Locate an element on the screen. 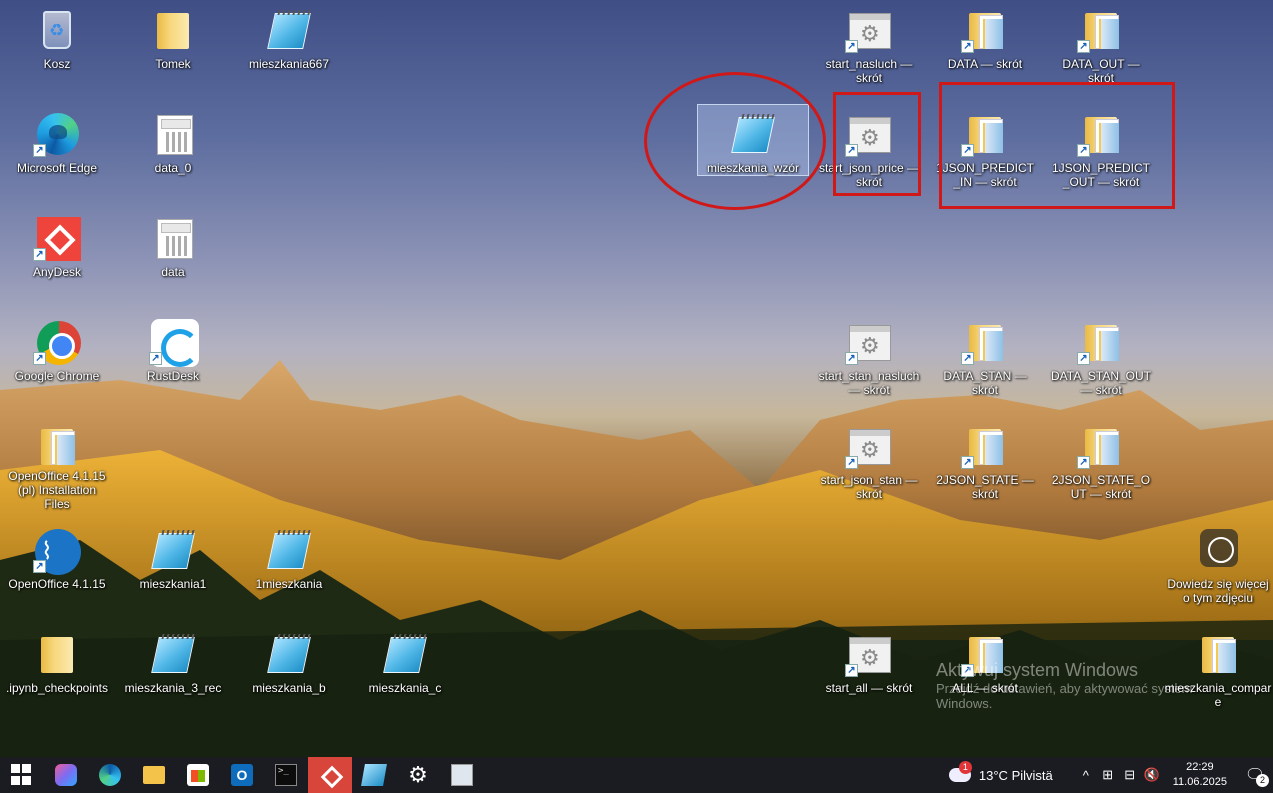 Image resolution: width=1273 pixels, height=793 pixels. desktop-icon-anydesk: ↗ AnyDesk is located at coordinates (57, 256).